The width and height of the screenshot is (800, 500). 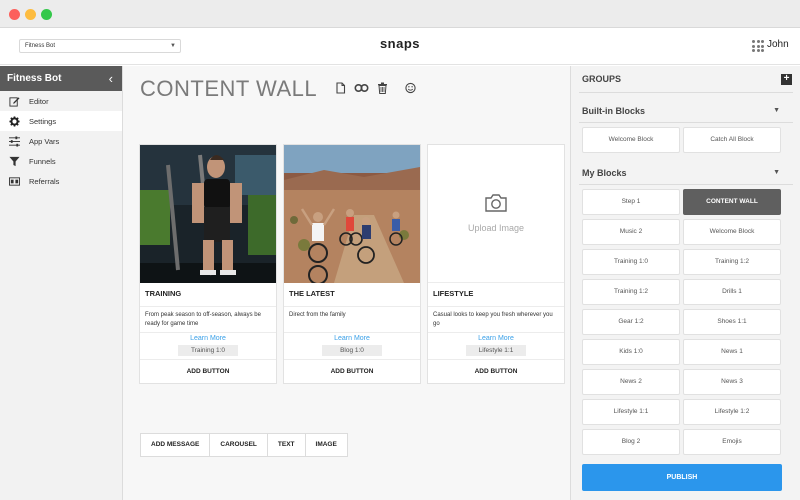 I want to click on sidebar-item-editor: Editor, so click(x=61, y=101).